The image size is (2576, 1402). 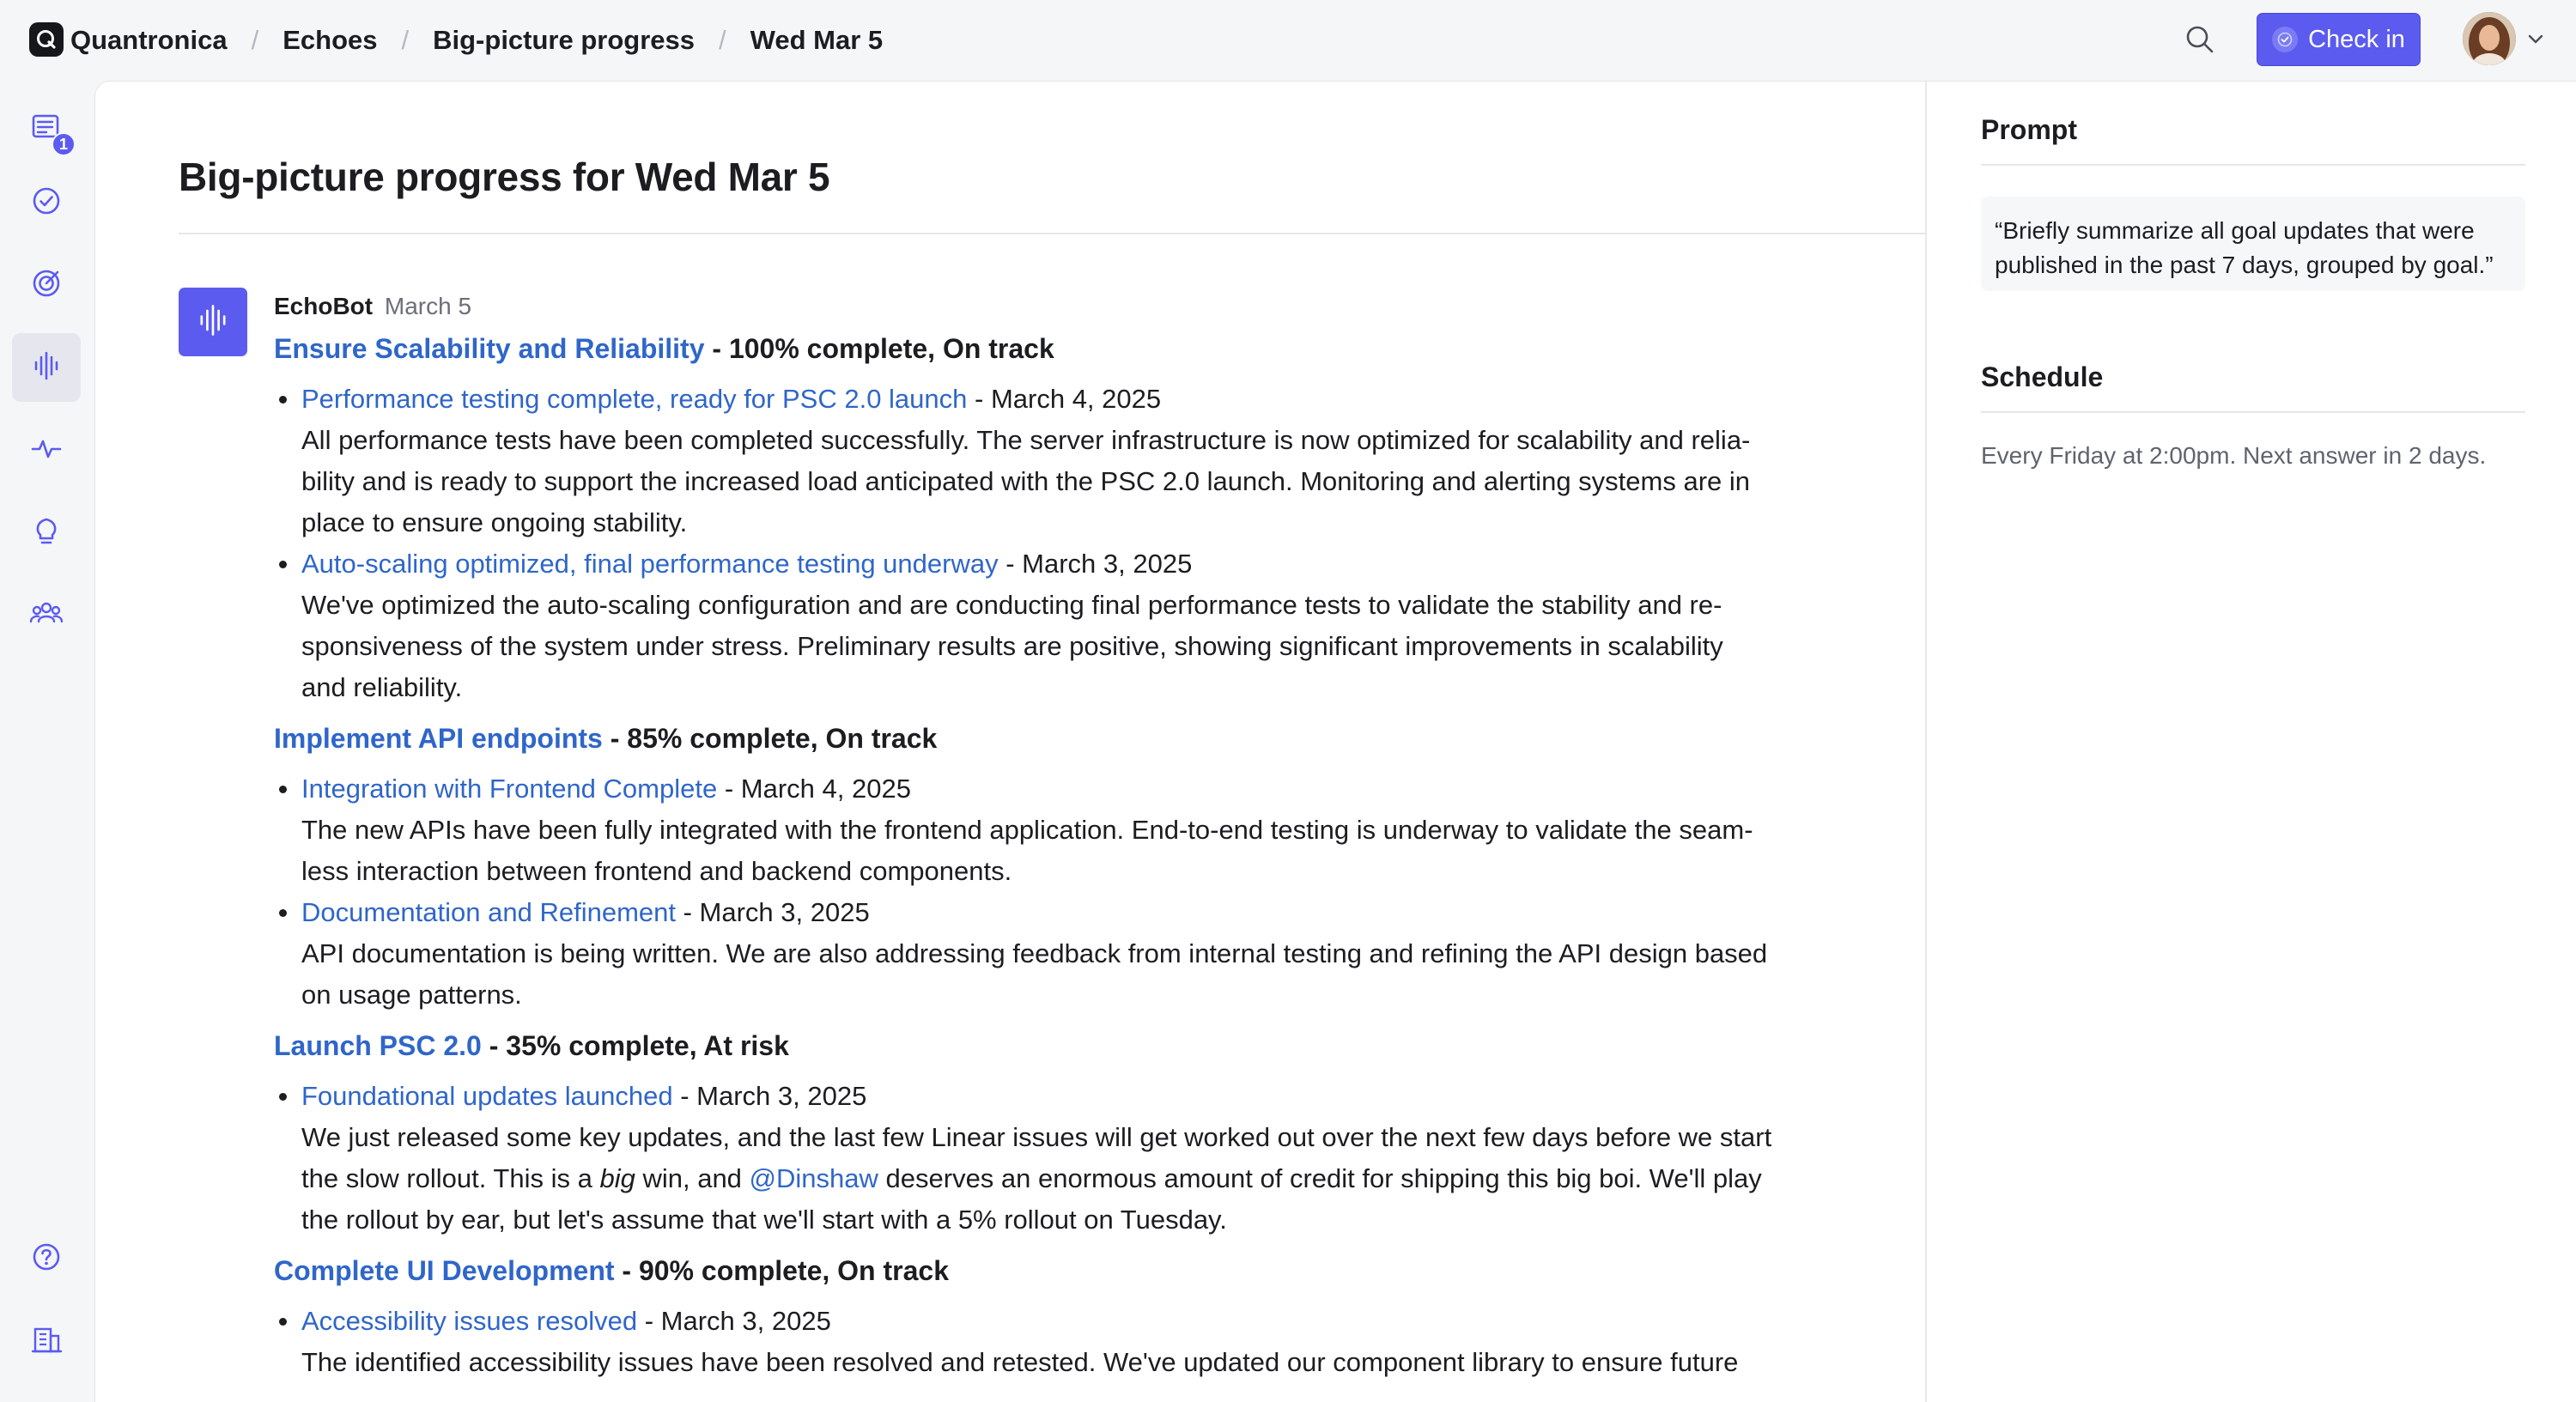 I want to click on inbox-badge: 1, so click(x=64, y=144).